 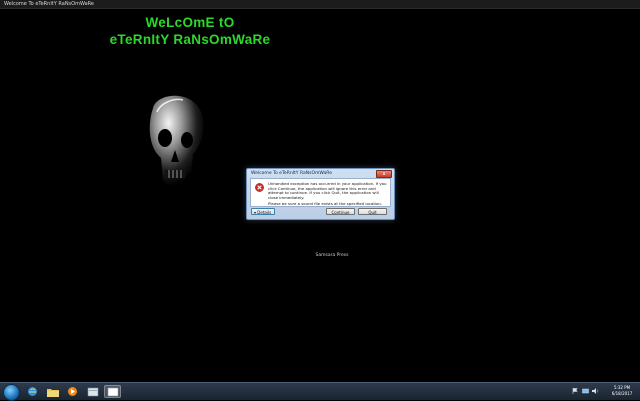 I want to click on start-button, so click(x=11, y=392).